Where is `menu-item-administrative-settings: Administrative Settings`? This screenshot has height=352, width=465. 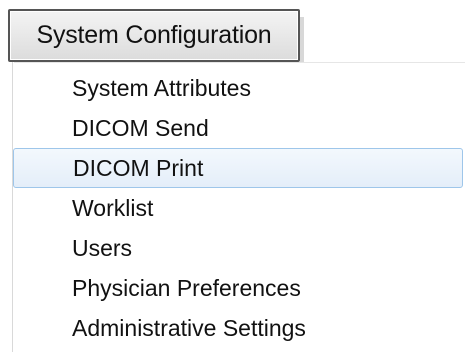 menu-item-administrative-settings: Administrative Settings is located at coordinates (239, 328).